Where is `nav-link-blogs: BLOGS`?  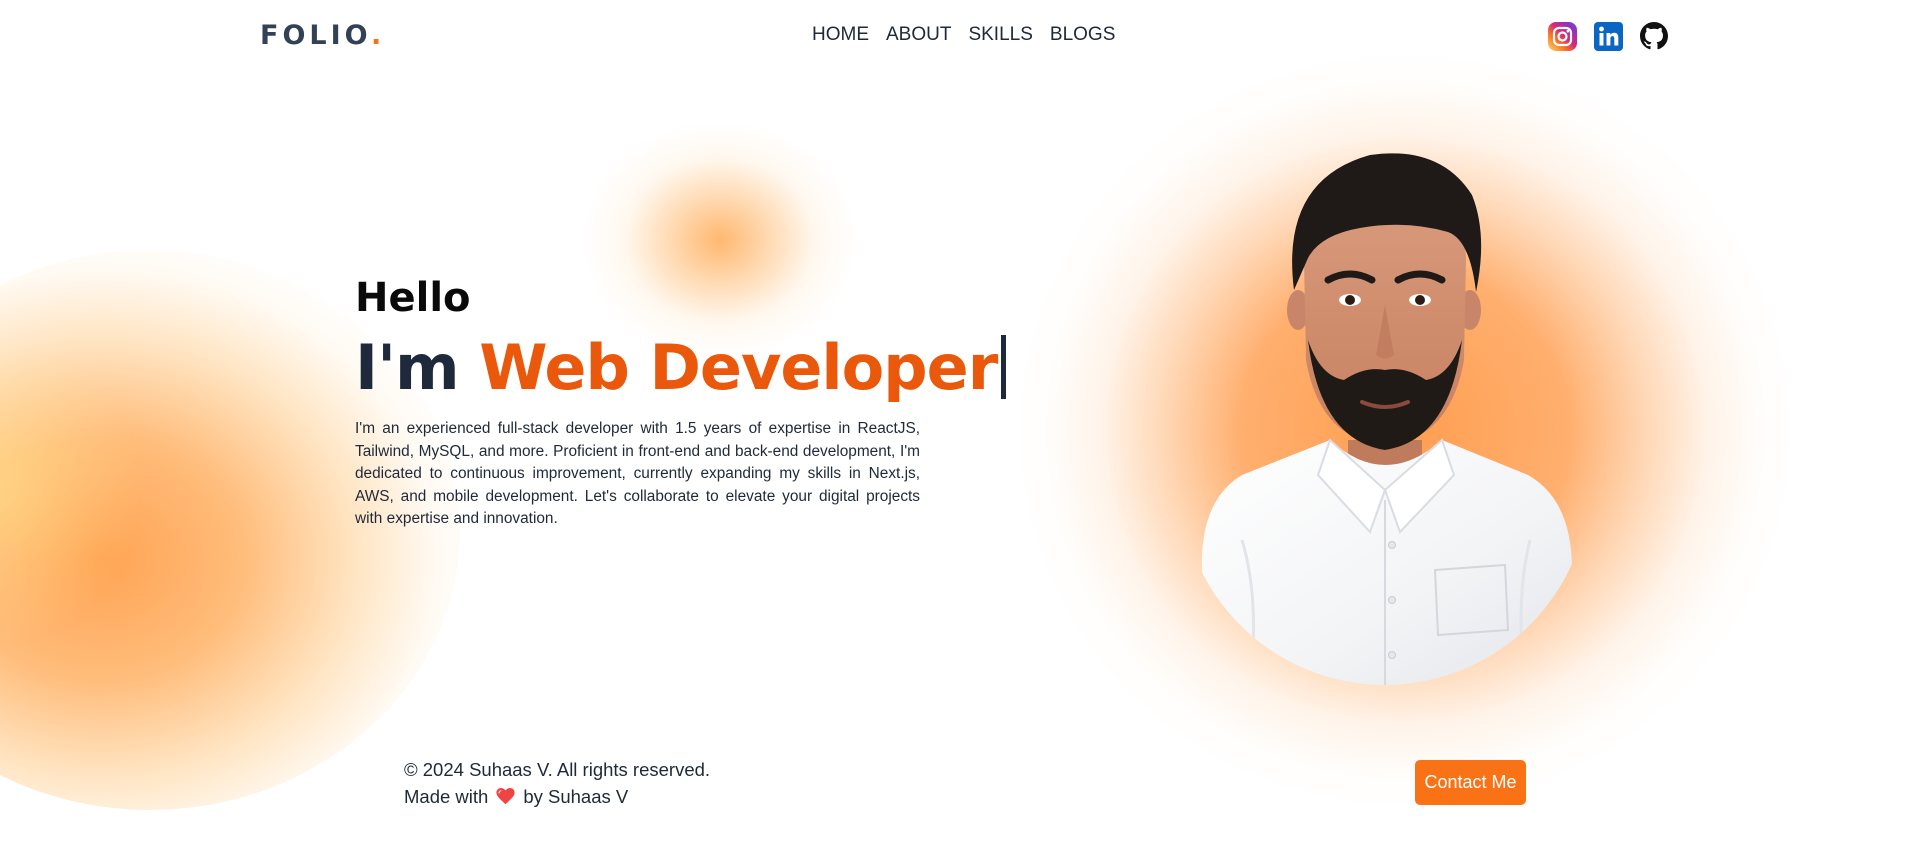
nav-link-blogs: BLOGS is located at coordinates (1082, 35).